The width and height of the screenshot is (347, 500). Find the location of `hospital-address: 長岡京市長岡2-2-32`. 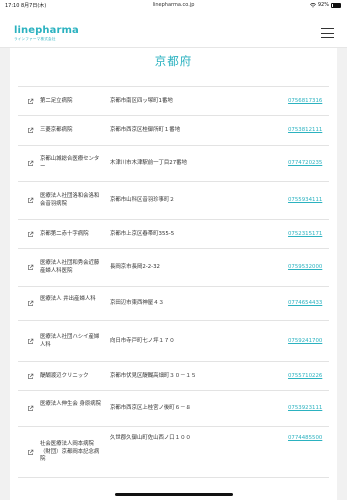

hospital-address: 長岡京市長岡2-2-32 is located at coordinates (135, 267).